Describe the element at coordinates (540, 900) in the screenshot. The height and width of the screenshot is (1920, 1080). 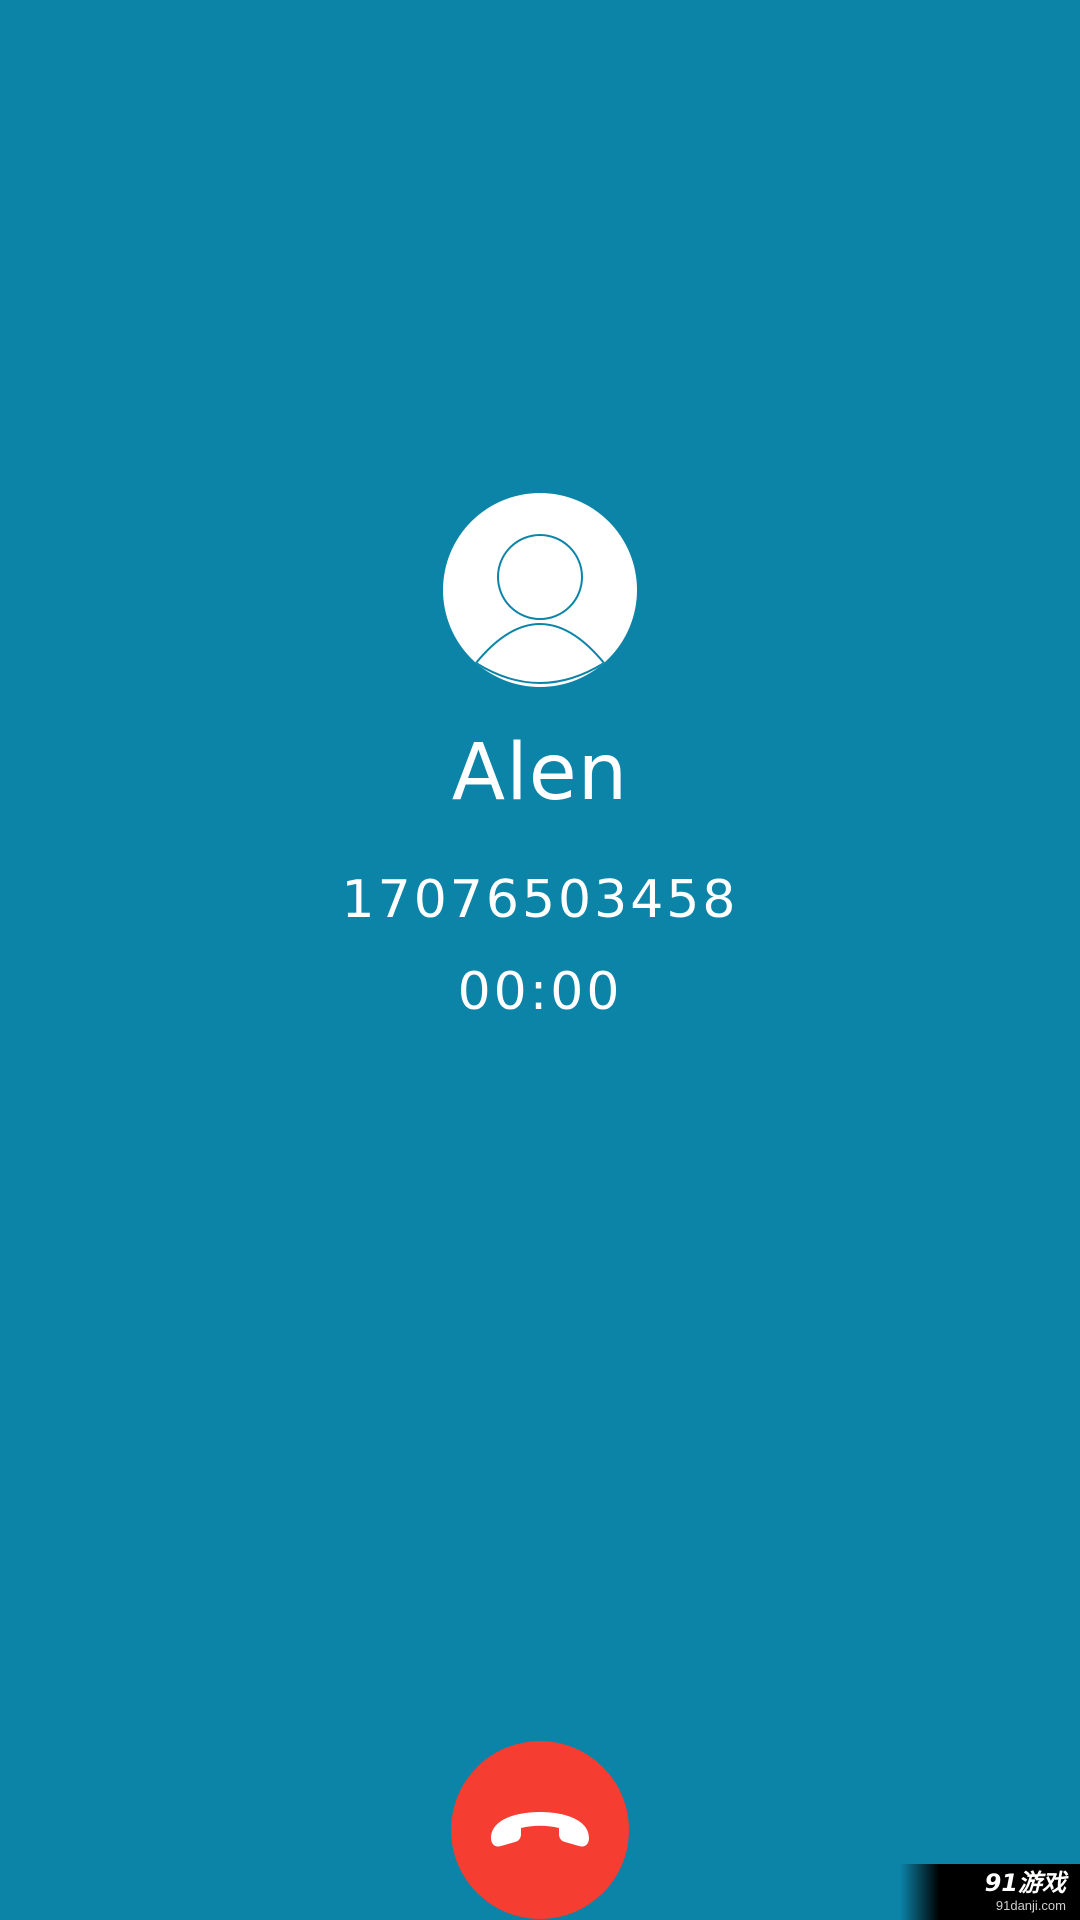
I see `phone-number: 17076503458` at that location.